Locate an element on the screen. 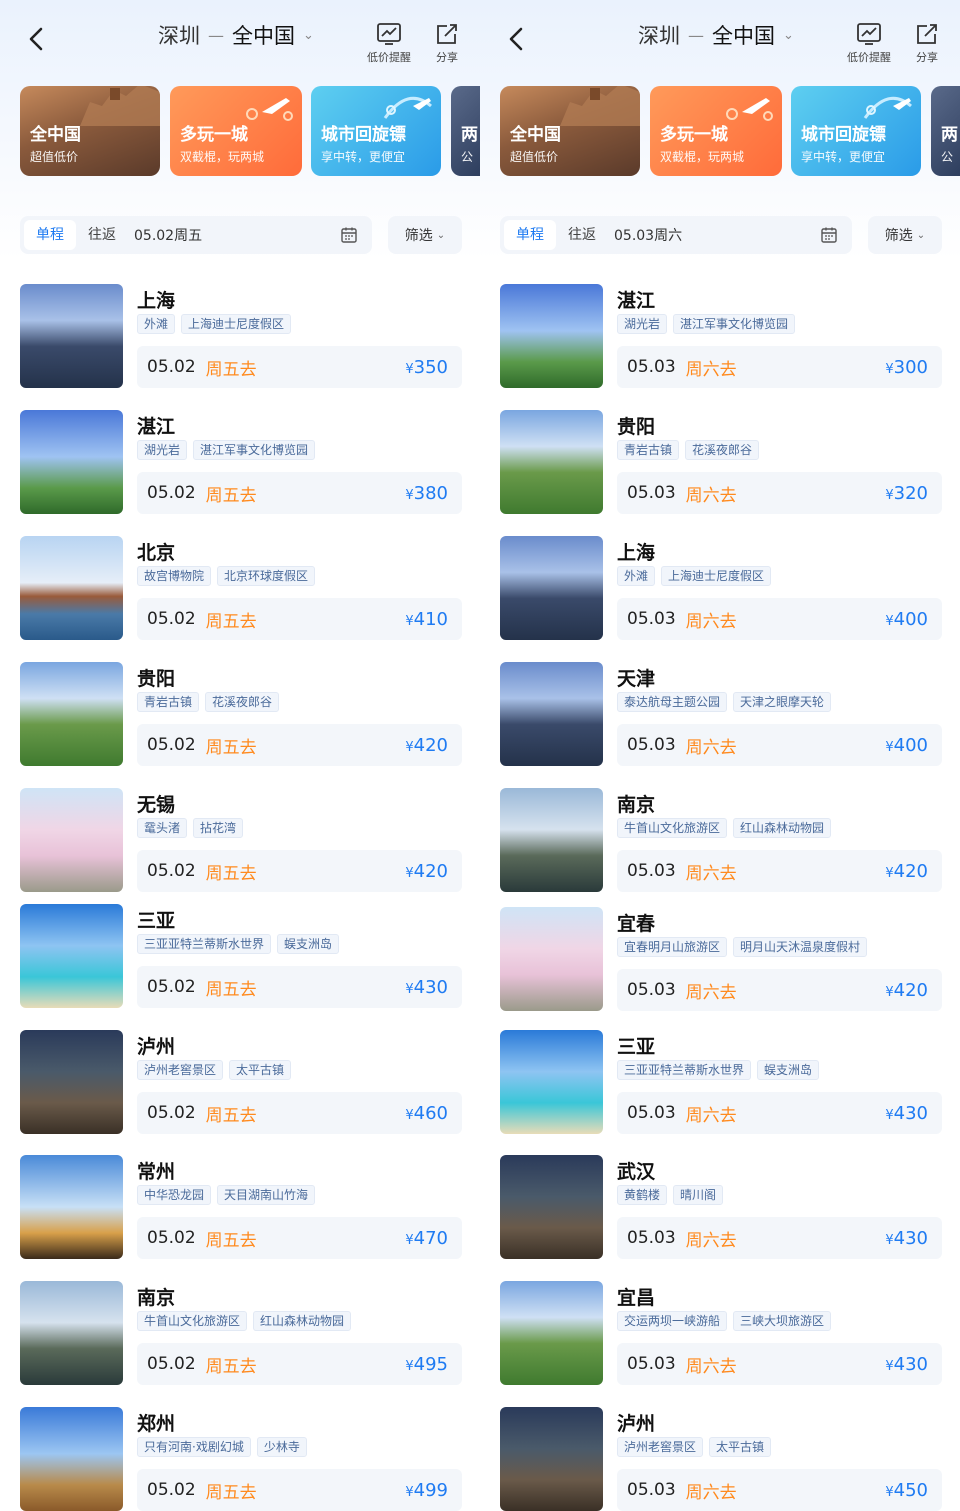 This screenshot has width=960, height=1511. destination-item: 三亚 三亚亚特兰蒂斯水世界 蜈支洲岛 05.03 周六去 ¥430 is located at coordinates (721, 1083).